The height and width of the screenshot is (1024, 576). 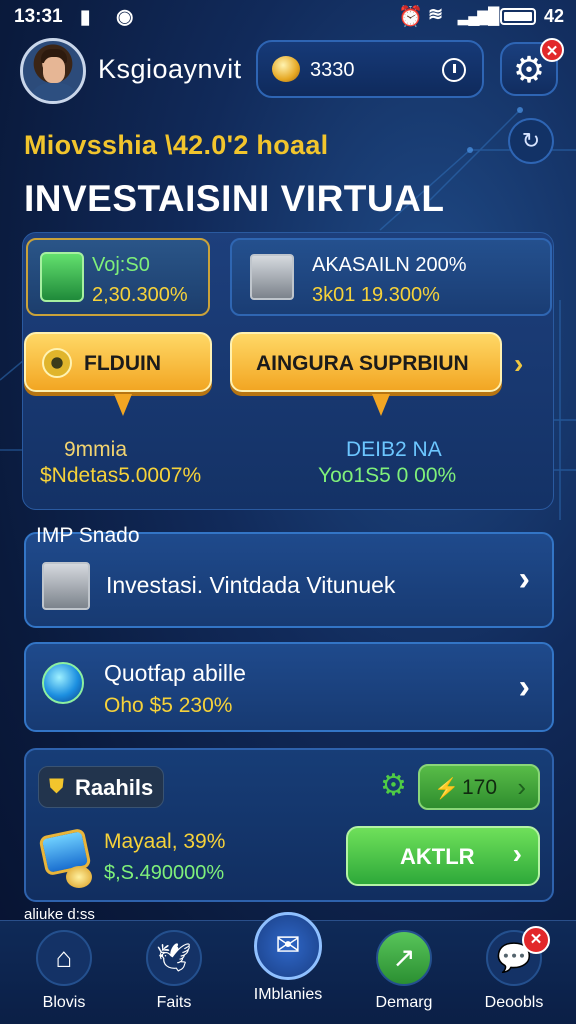 I want to click on mayaal-value: $,S.490000%, so click(x=164, y=873).